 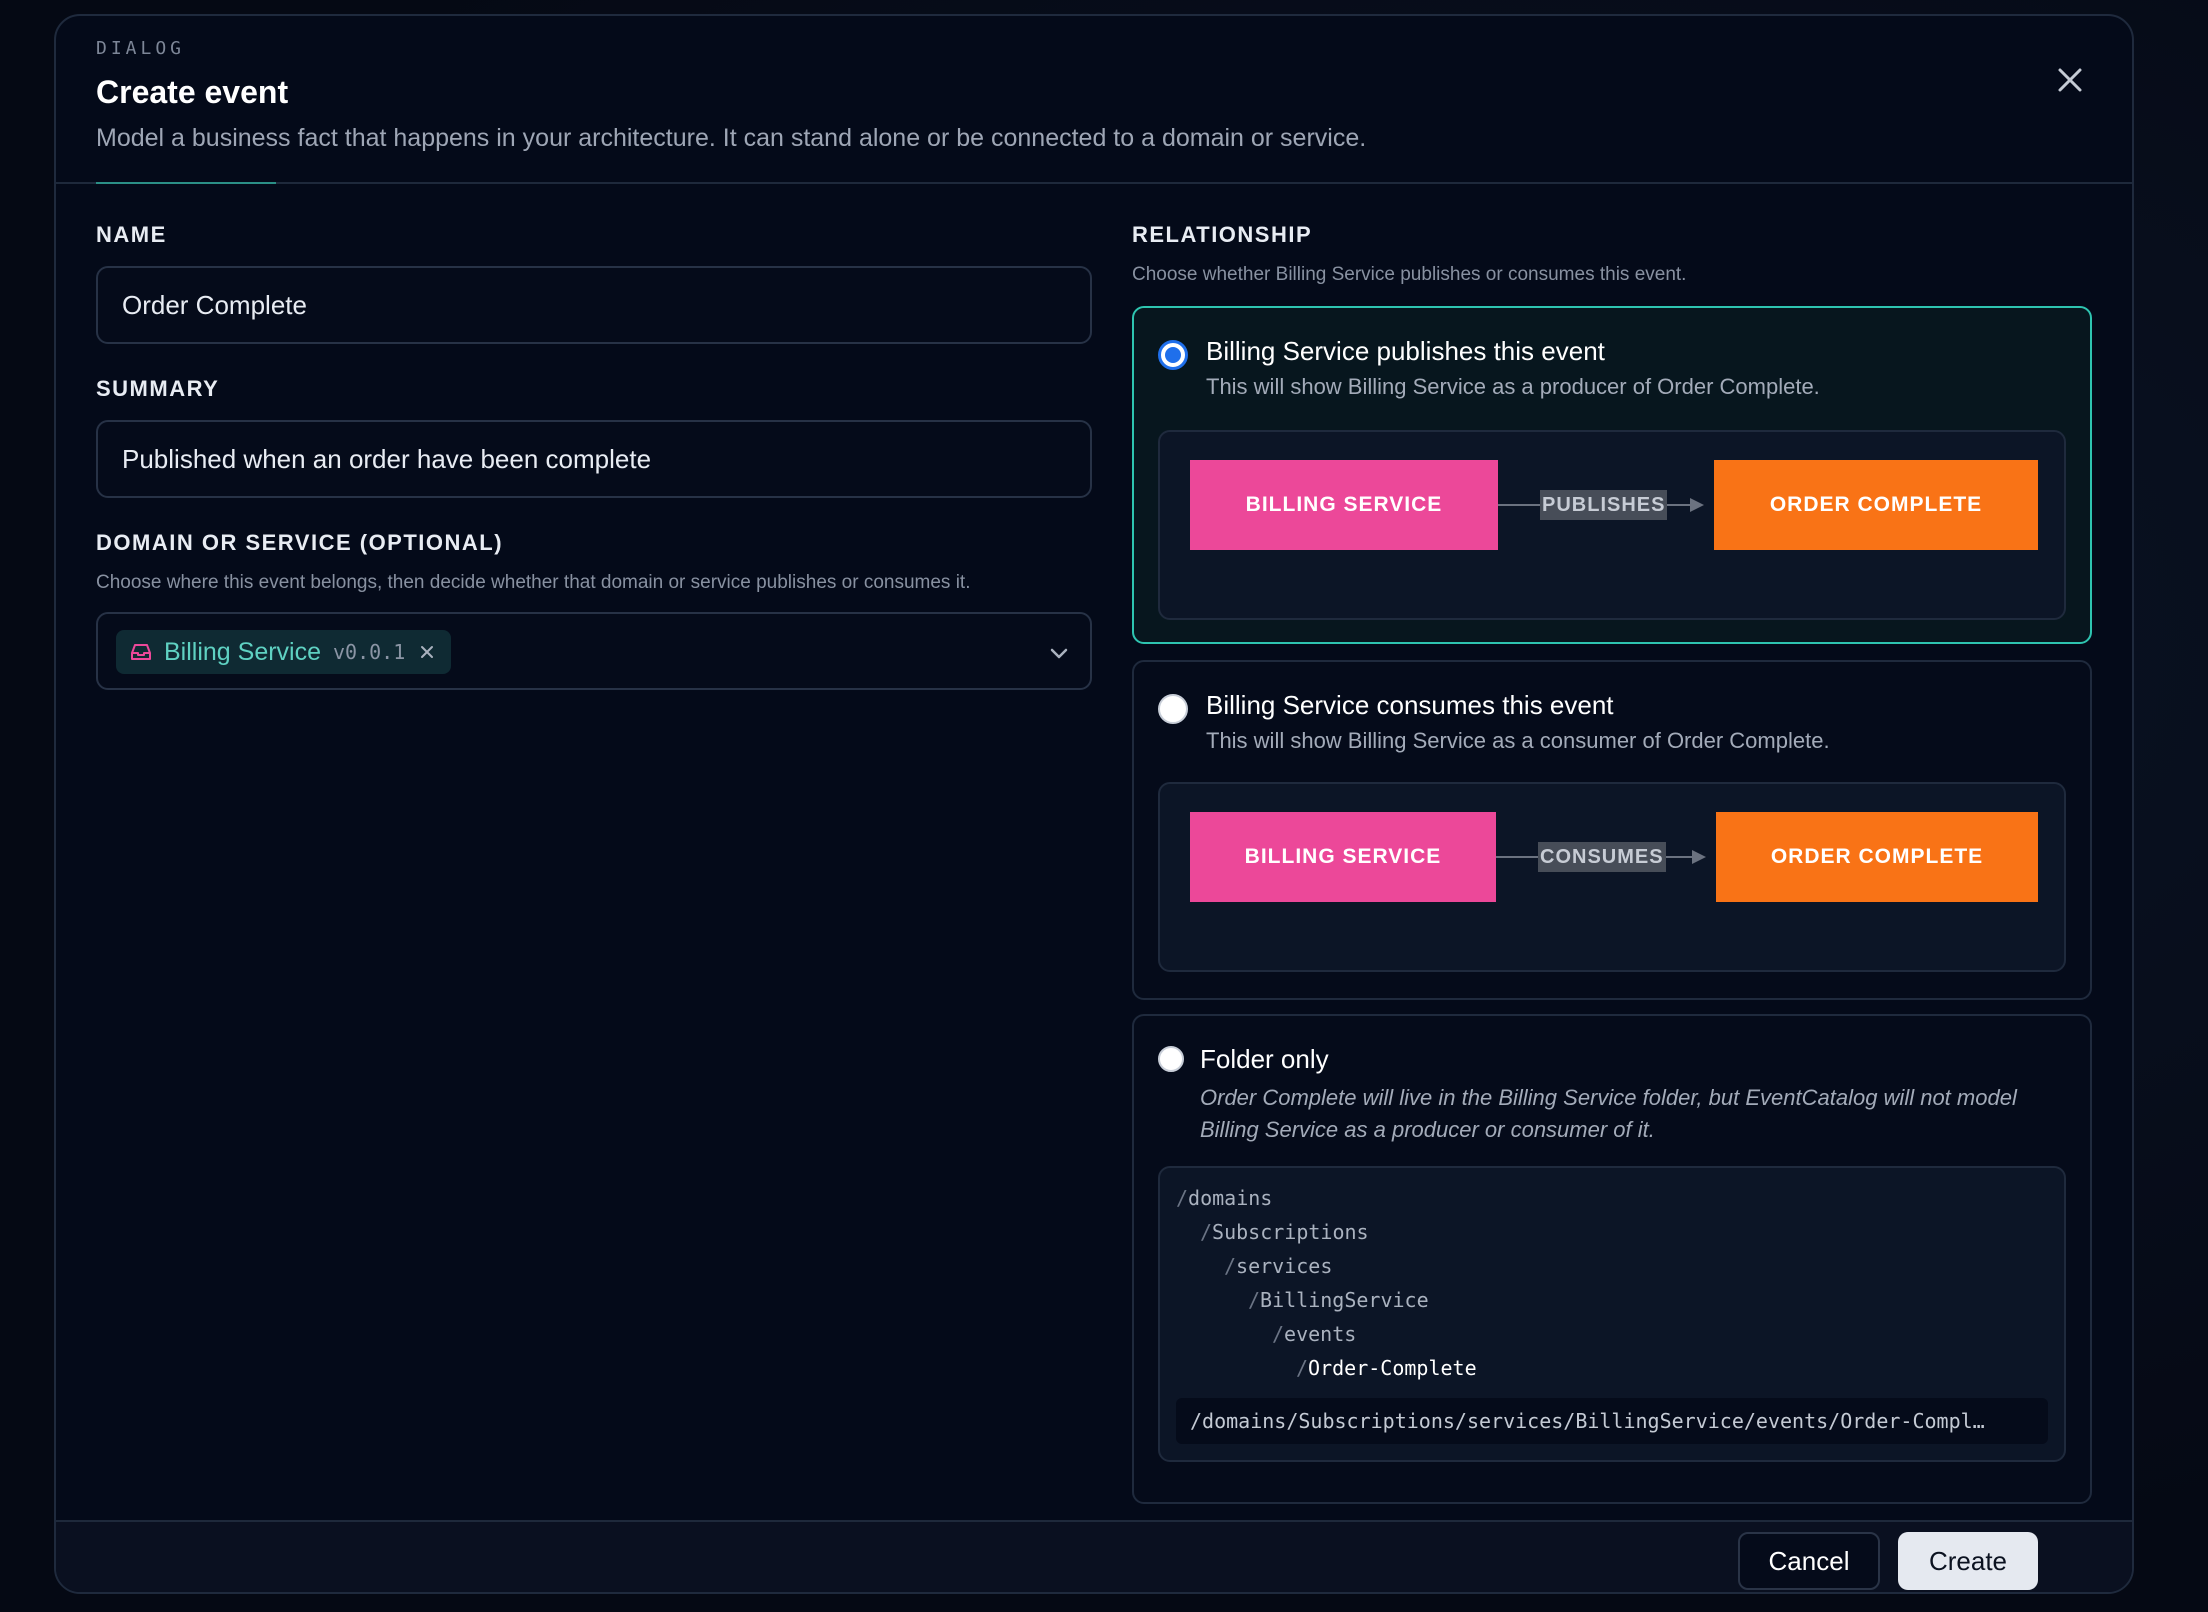 What do you see at coordinates (1278, 1266) in the screenshot?
I see `tree-node: /services` at bounding box center [1278, 1266].